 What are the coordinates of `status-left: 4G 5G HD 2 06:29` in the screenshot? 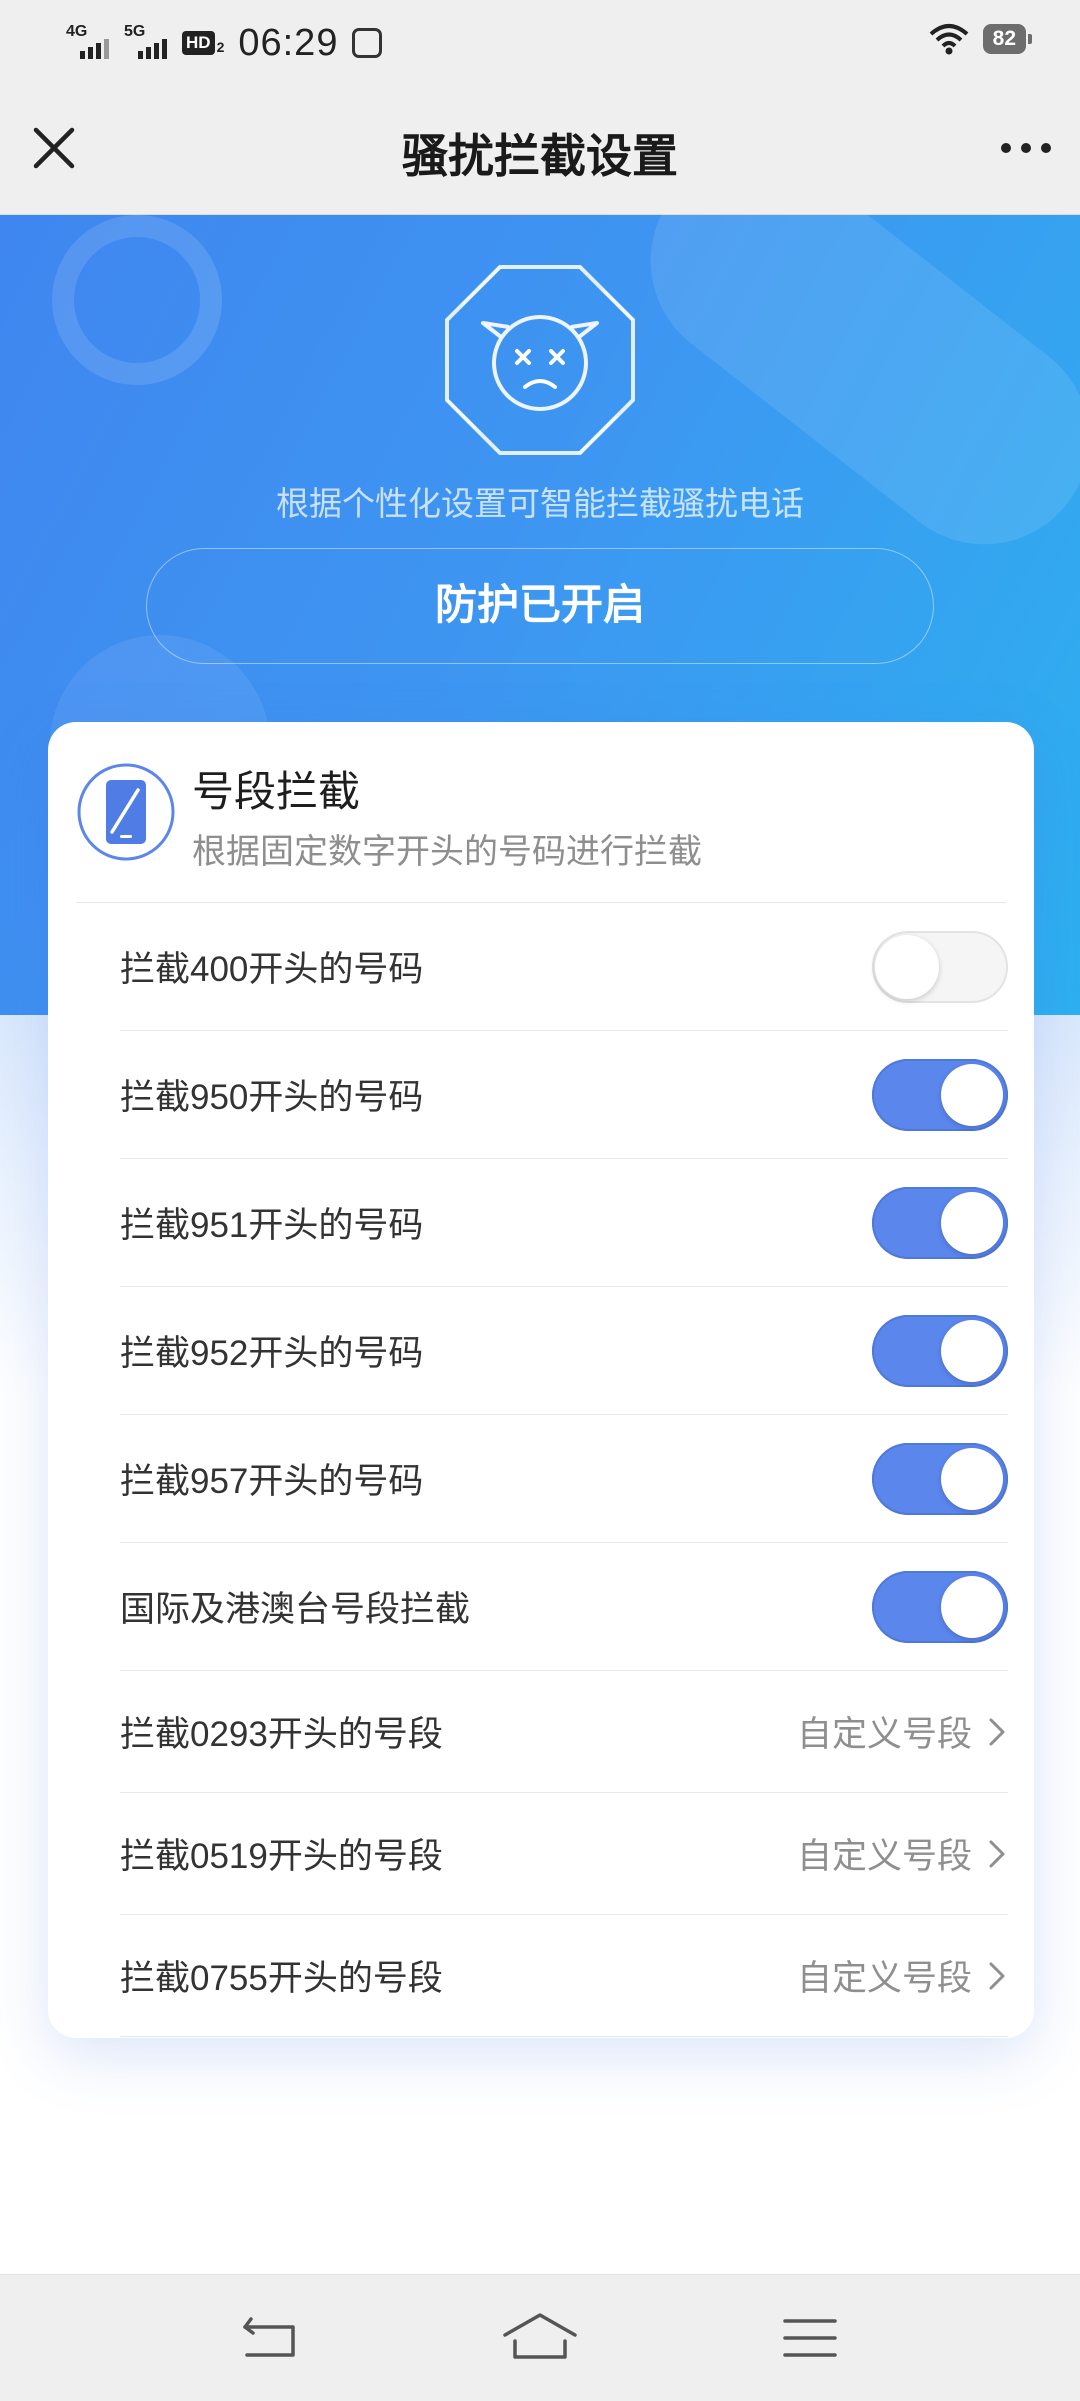 It's located at (224, 43).